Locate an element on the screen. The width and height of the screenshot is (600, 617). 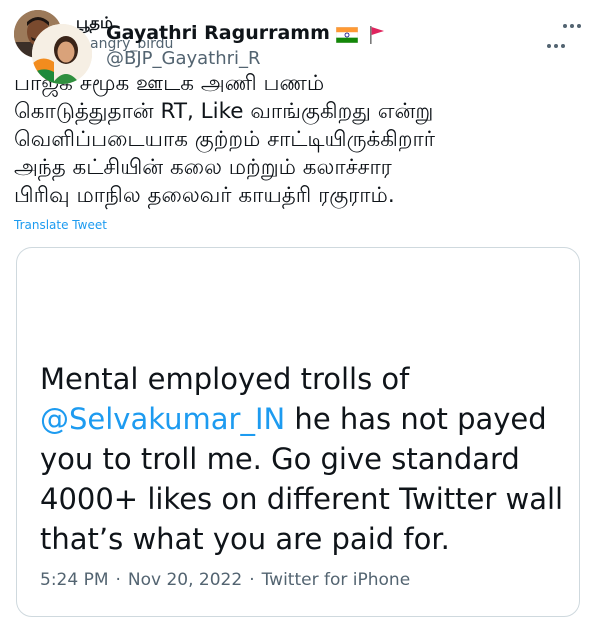
quoted-line: Mental employed trolls of is located at coordinates (225, 379).